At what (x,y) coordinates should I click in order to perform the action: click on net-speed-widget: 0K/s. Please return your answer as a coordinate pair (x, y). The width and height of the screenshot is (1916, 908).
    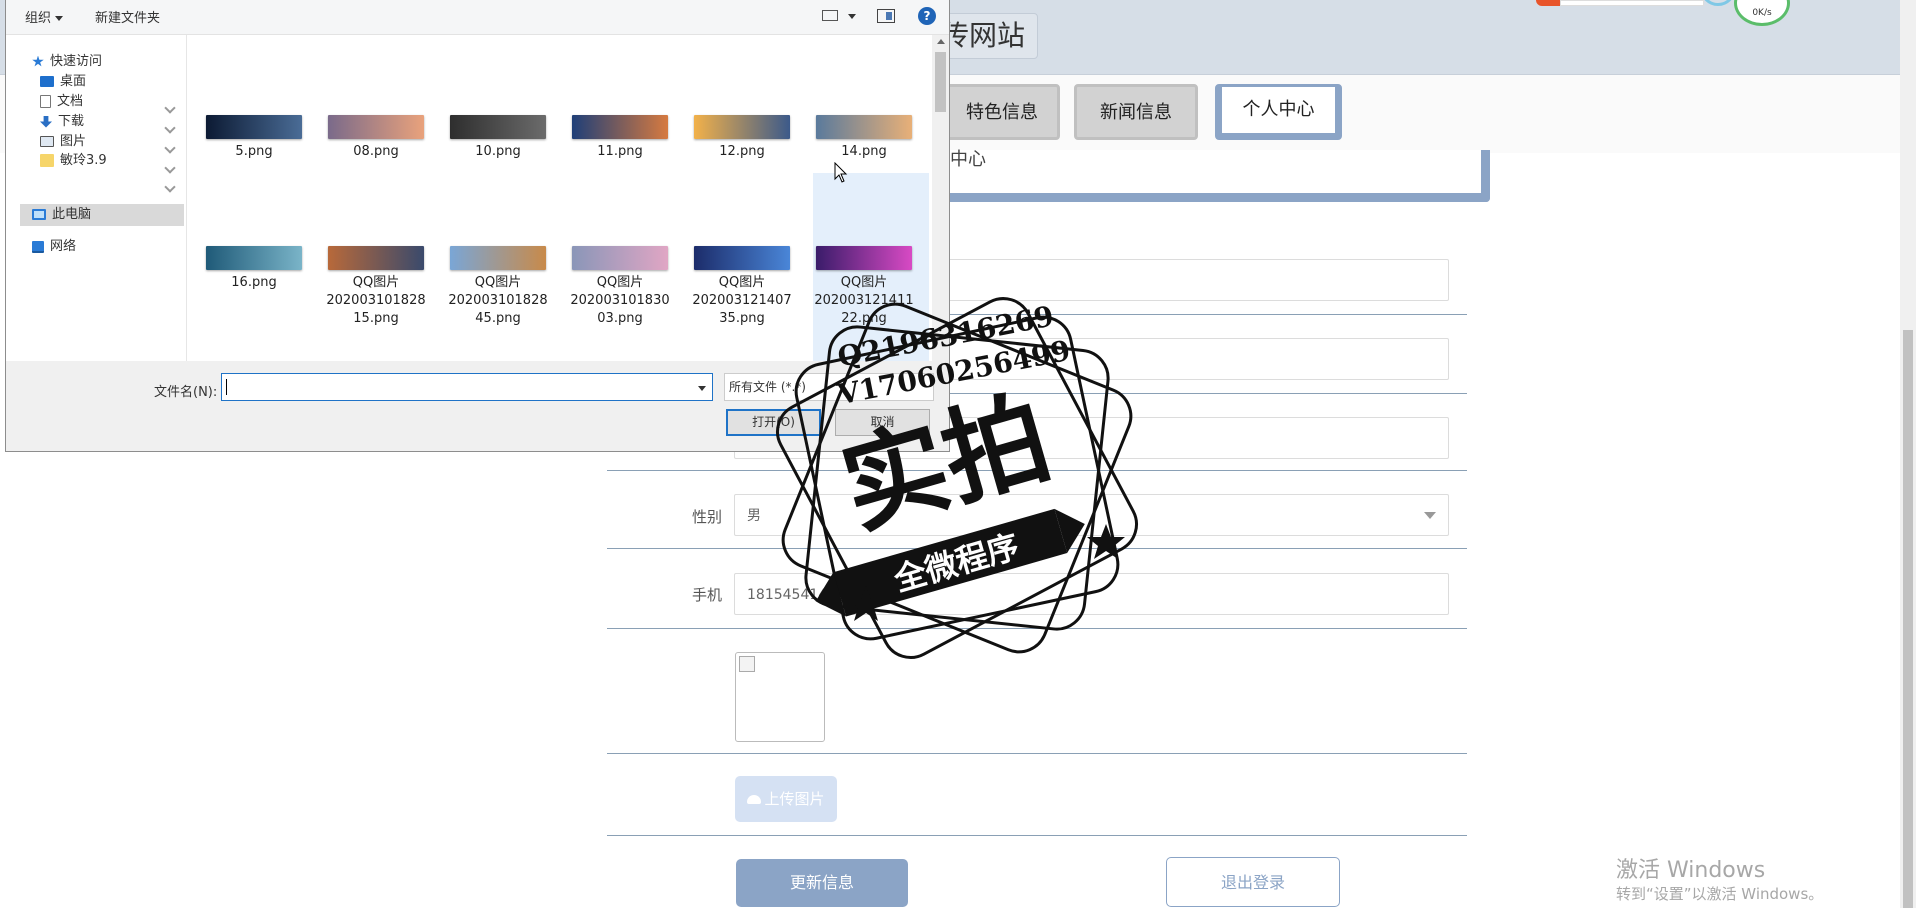
    Looking at the image, I should click on (1762, 13).